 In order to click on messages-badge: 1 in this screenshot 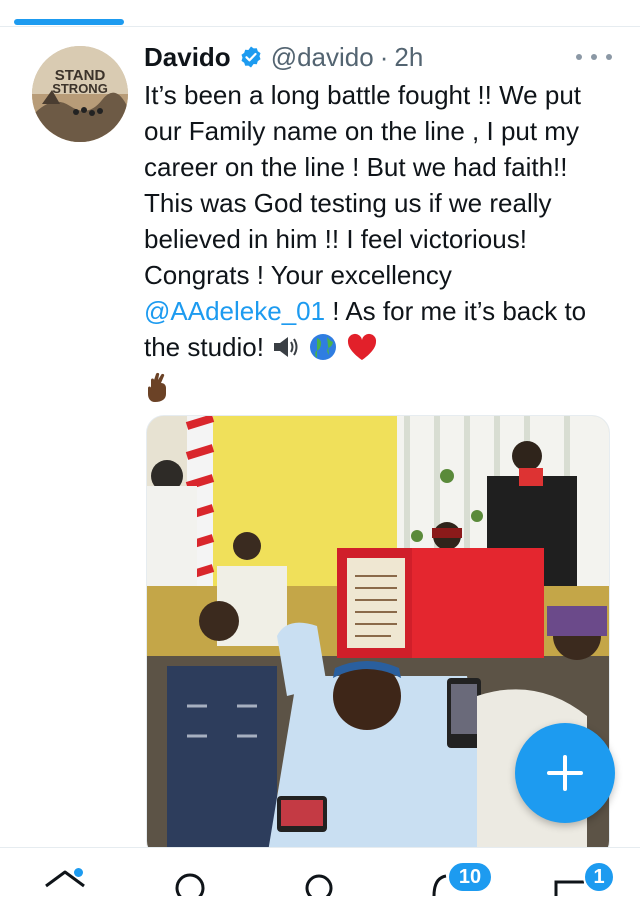, I will do `click(599, 877)`.